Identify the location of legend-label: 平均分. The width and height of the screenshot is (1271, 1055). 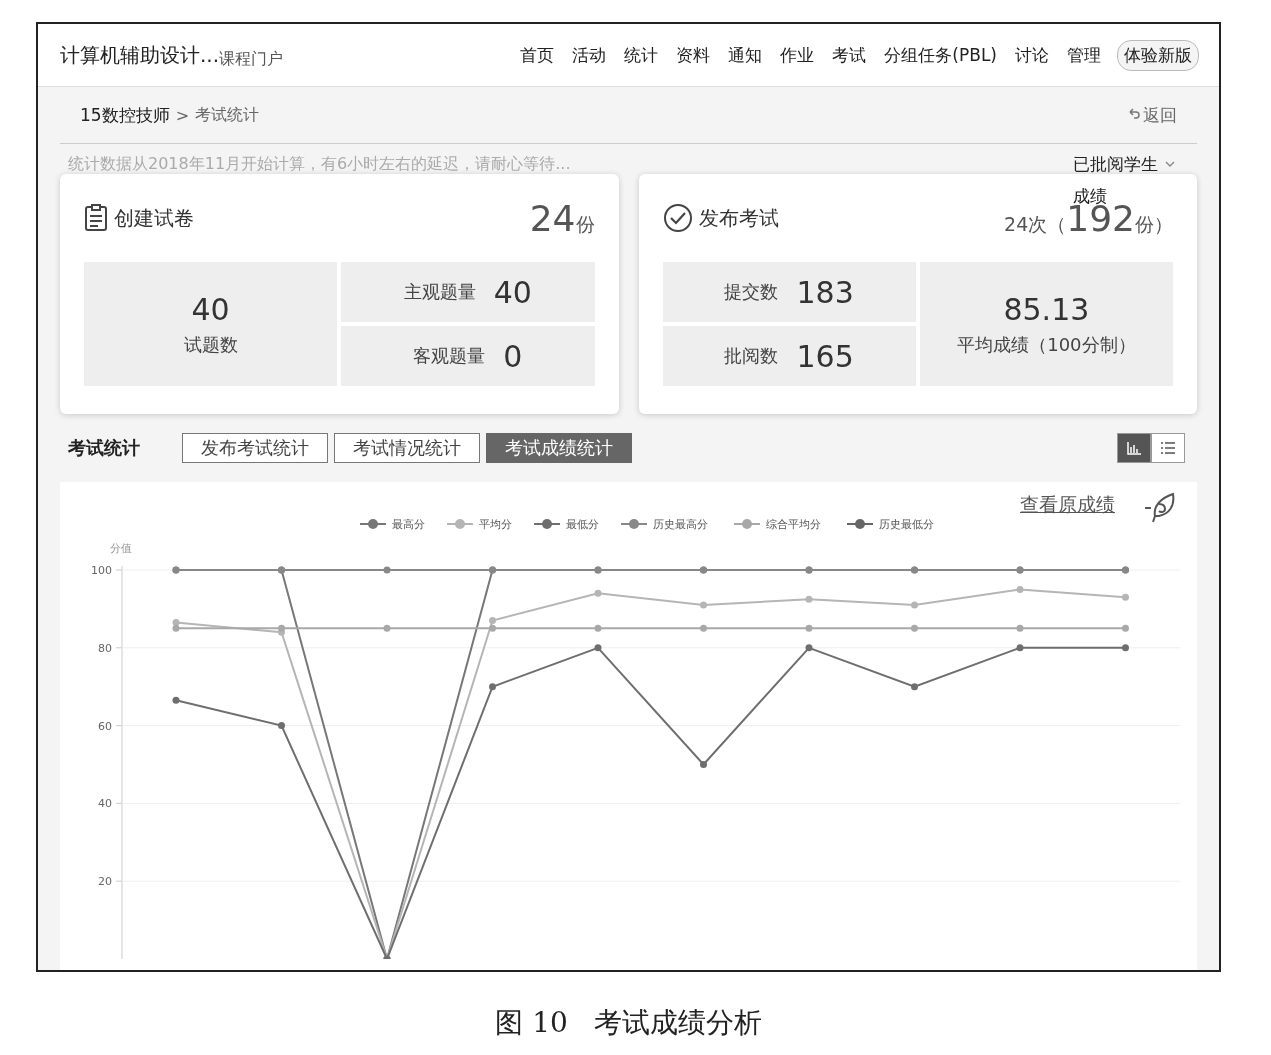
(495, 524).